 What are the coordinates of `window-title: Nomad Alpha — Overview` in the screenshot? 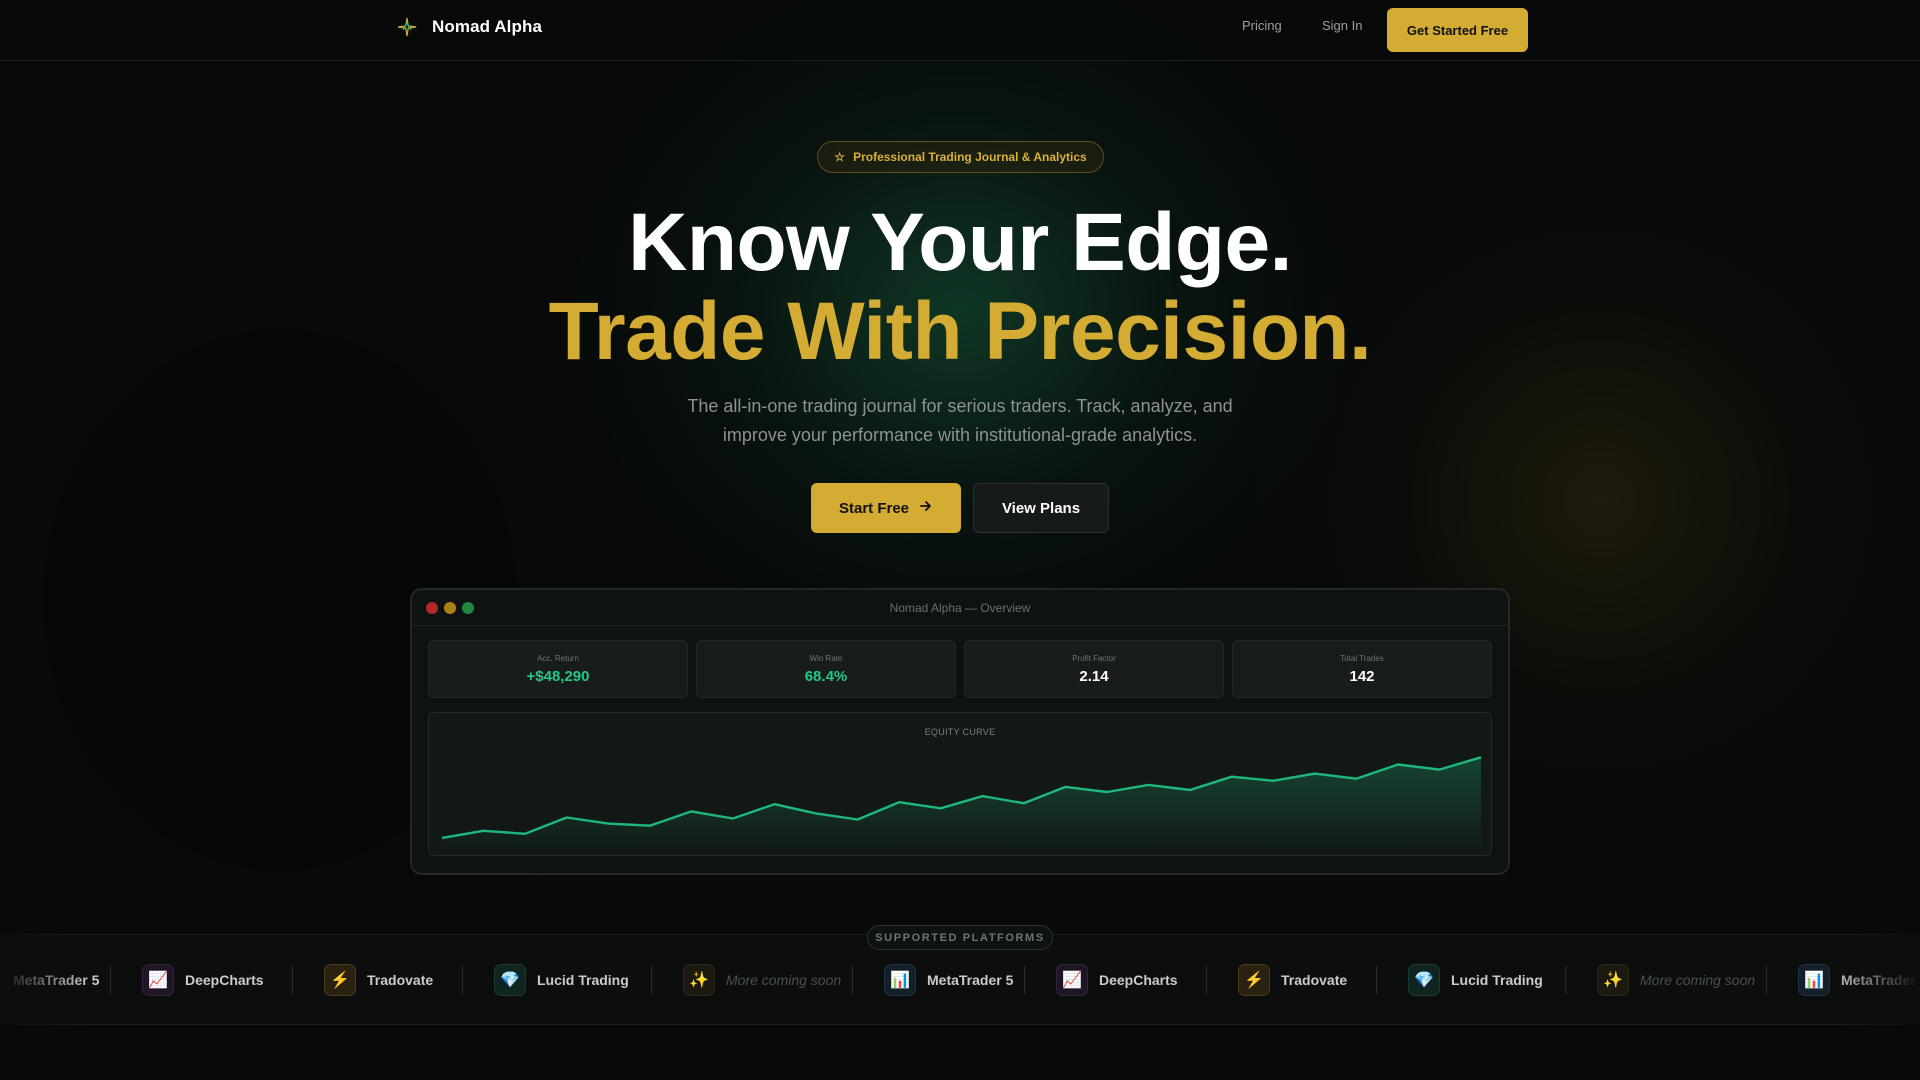 It's located at (960, 608).